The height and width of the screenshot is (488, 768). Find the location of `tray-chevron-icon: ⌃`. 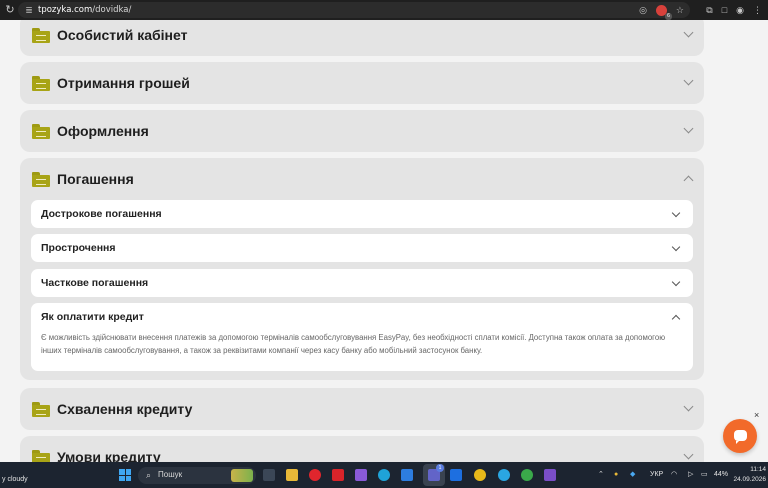

tray-chevron-icon: ⌃ is located at coordinates (601, 475).